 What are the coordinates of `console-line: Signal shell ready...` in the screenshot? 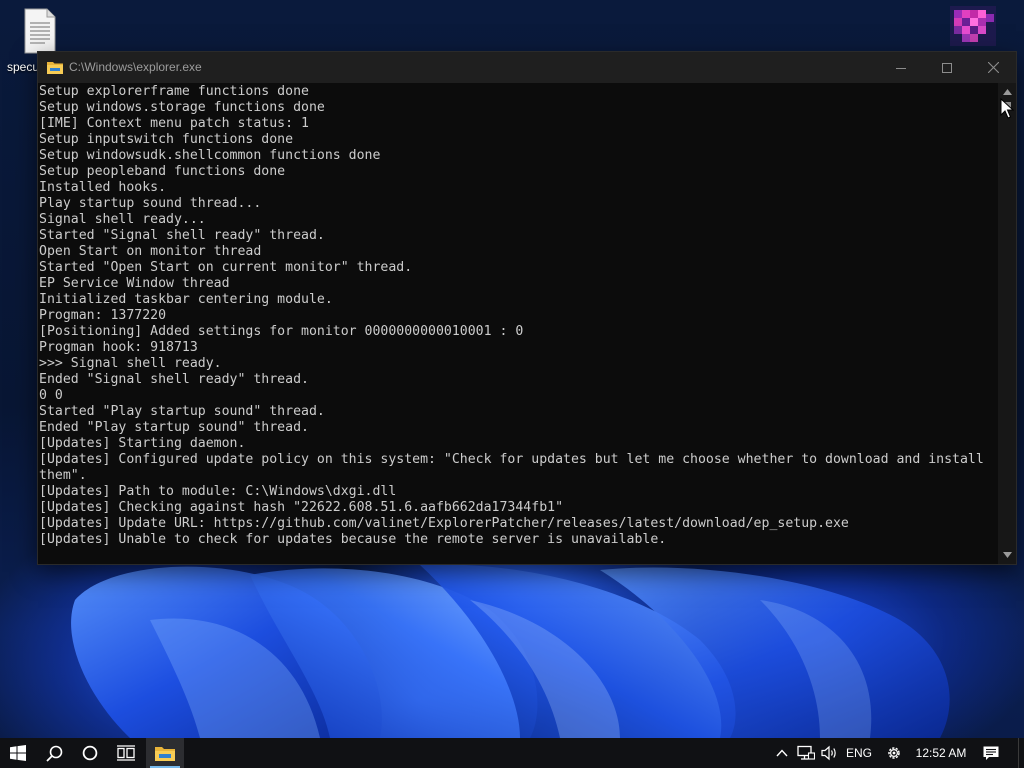 It's located at (122, 219).